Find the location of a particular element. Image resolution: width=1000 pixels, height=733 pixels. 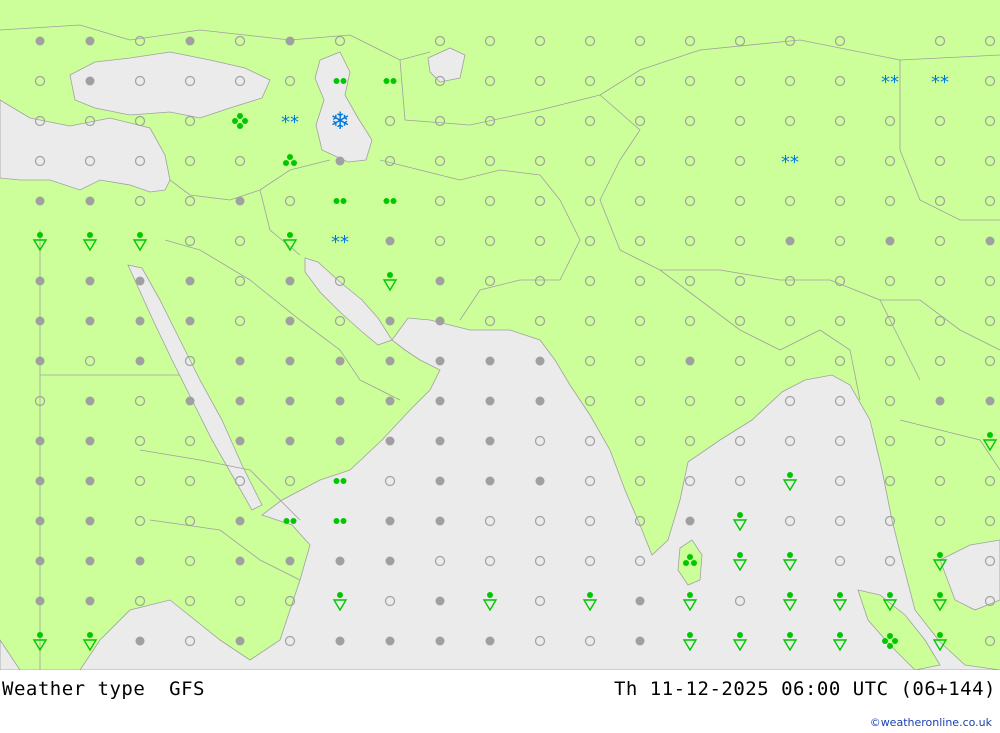

footer-title: Weather type GFS is located at coordinates (103, 689).